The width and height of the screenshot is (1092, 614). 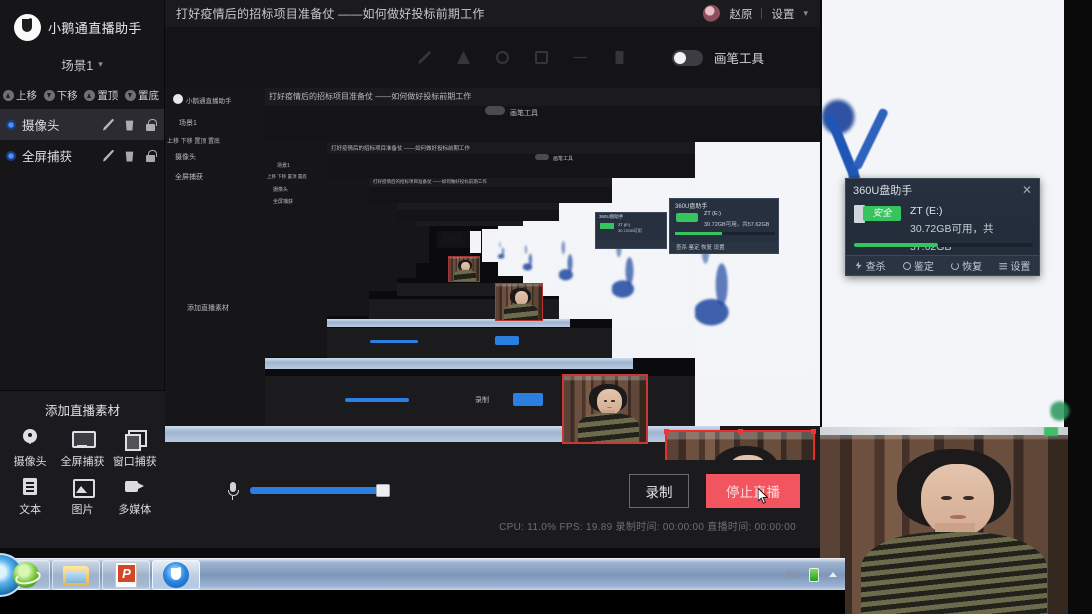 I want to click on square-icon, so click(x=541, y=57).